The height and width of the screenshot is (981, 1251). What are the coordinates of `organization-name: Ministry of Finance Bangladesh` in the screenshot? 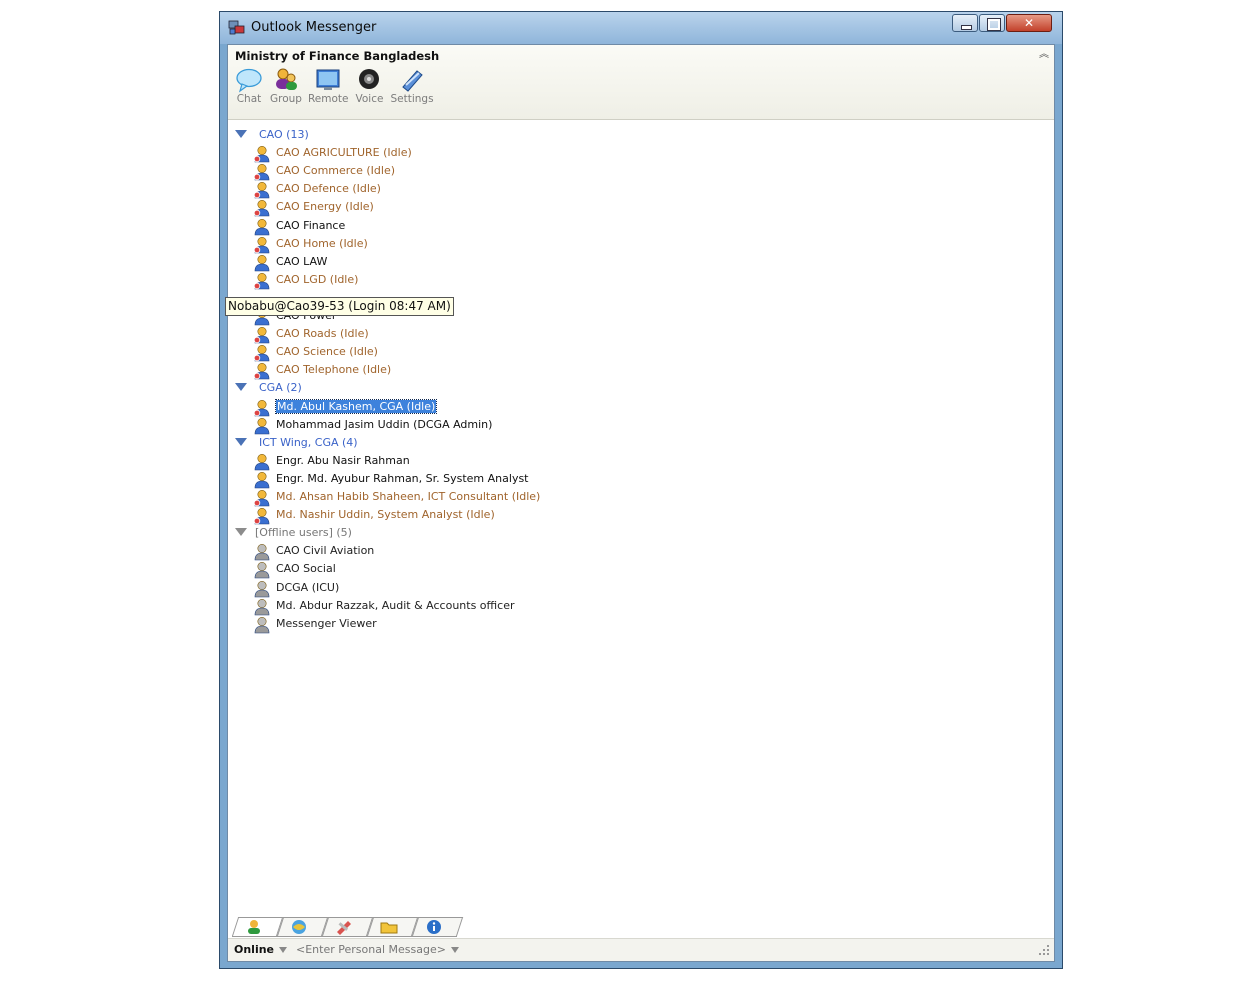 It's located at (337, 56).